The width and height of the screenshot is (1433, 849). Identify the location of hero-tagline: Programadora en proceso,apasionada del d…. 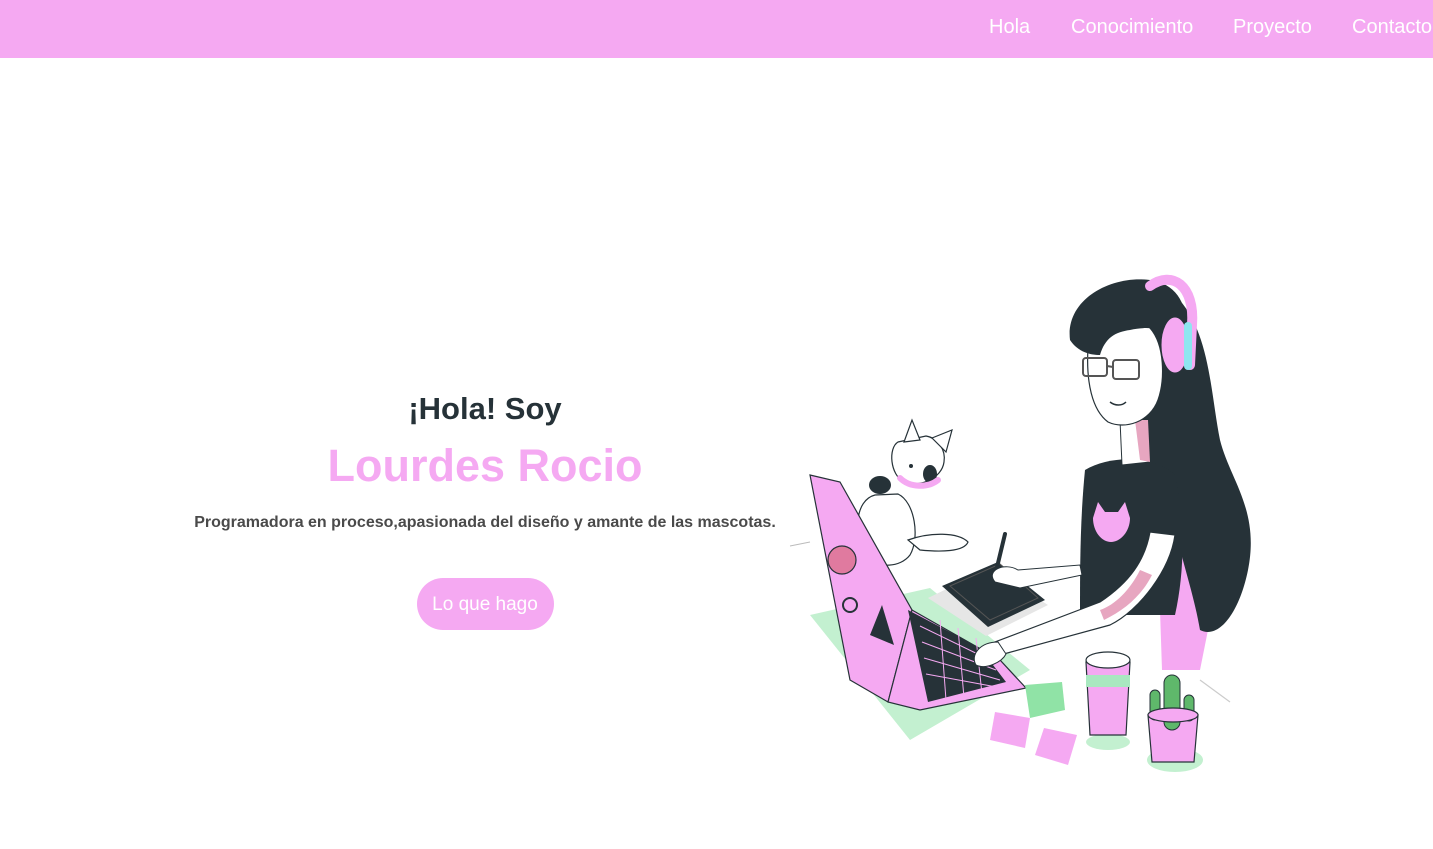
(485, 523).